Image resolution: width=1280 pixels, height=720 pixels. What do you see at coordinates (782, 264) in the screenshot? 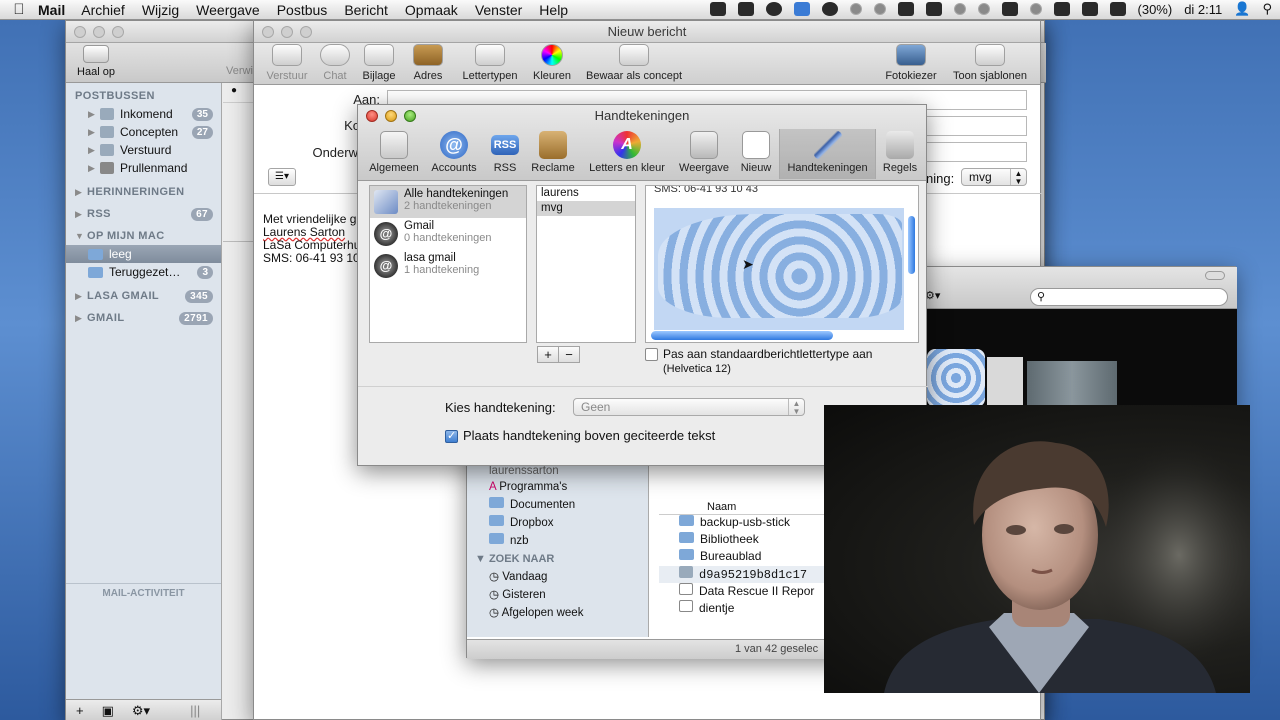
I see `signature-preview: SMS: 06-41 93 10 43 ➤` at bounding box center [782, 264].